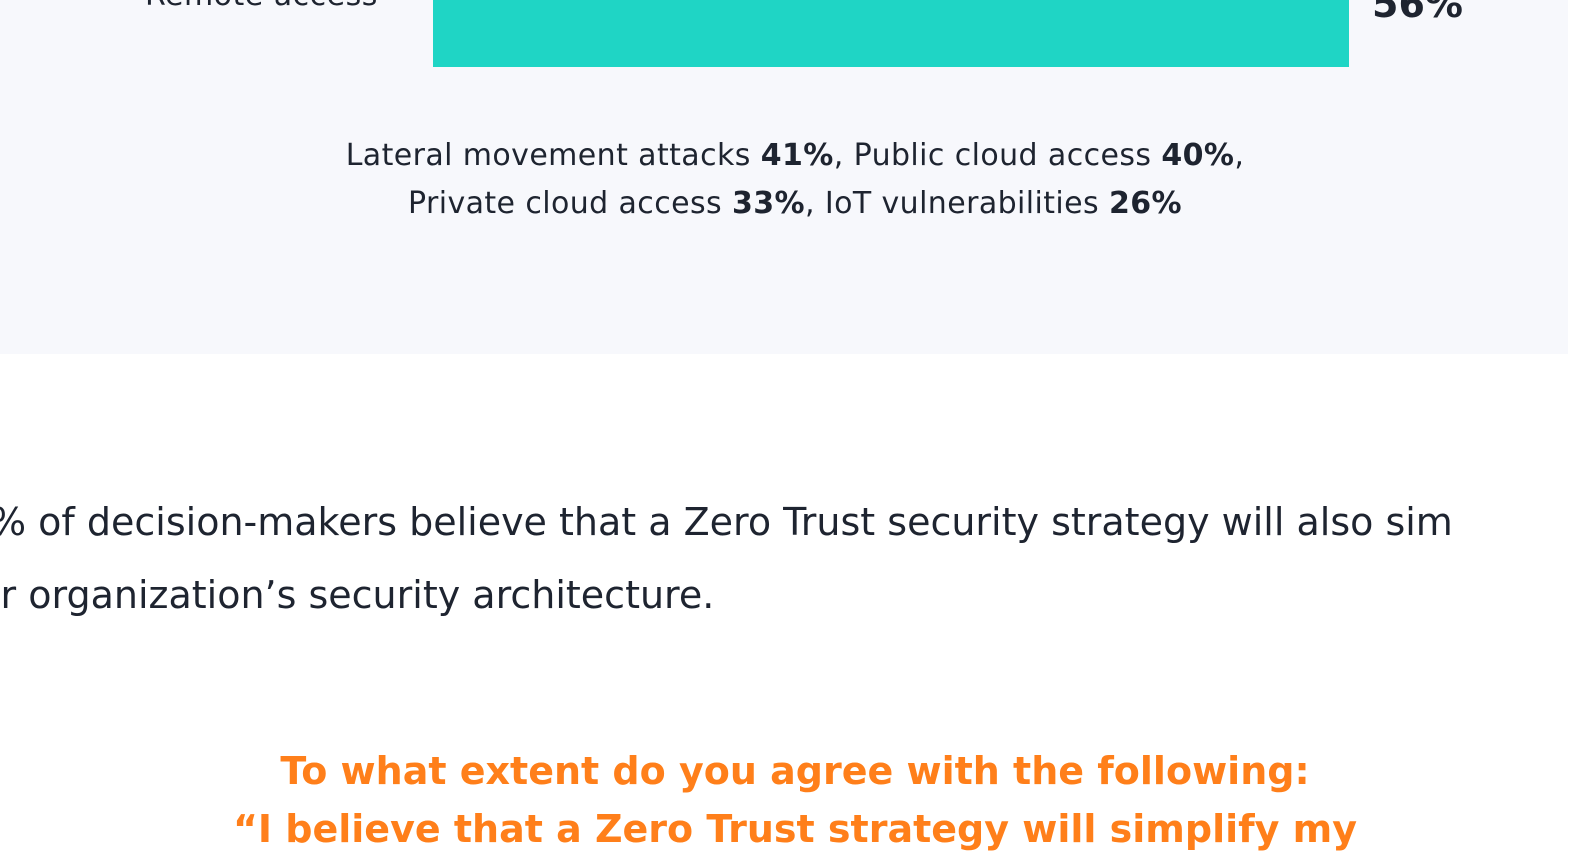 The height and width of the screenshot is (866, 1585). Describe the element at coordinates (548, 155) in the screenshot. I see `stat-label-lateral-movement: Lateral movement attacks` at that location.